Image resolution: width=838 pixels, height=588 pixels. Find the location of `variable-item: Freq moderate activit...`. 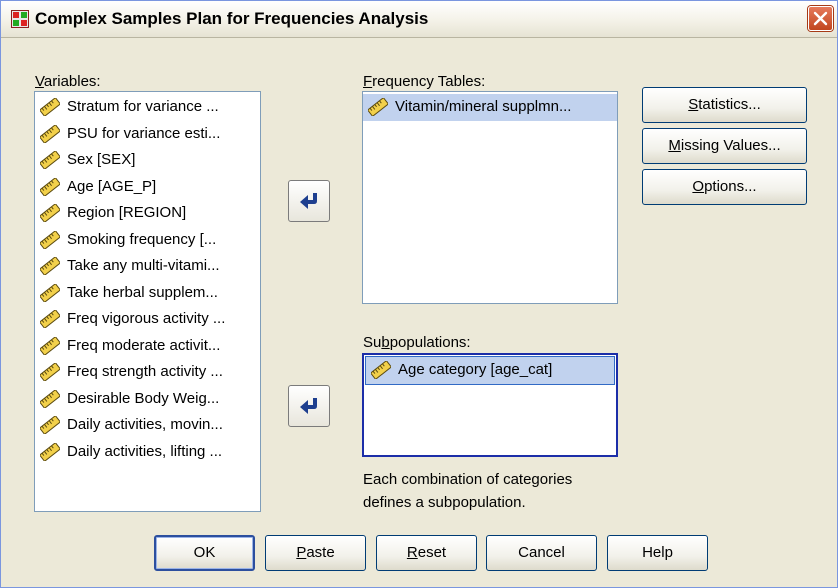

variable-item: Freq moderate activit... is located at coordinates (147, 346).